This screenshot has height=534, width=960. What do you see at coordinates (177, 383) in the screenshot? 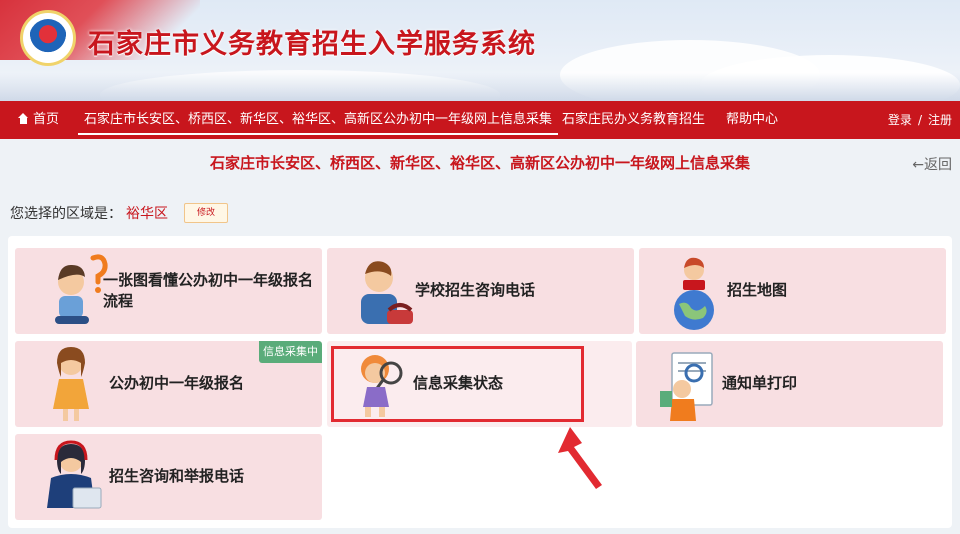
I see `card-label: 公办初中一年级报名` at bounding box center [177, 383].